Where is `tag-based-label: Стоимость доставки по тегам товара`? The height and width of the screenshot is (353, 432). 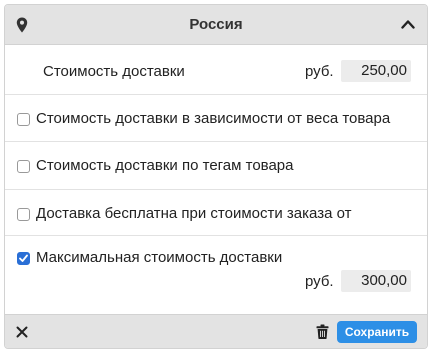 tag-based-label: Стоимость доставки по тегам товара is located at coordinates (165, 165).